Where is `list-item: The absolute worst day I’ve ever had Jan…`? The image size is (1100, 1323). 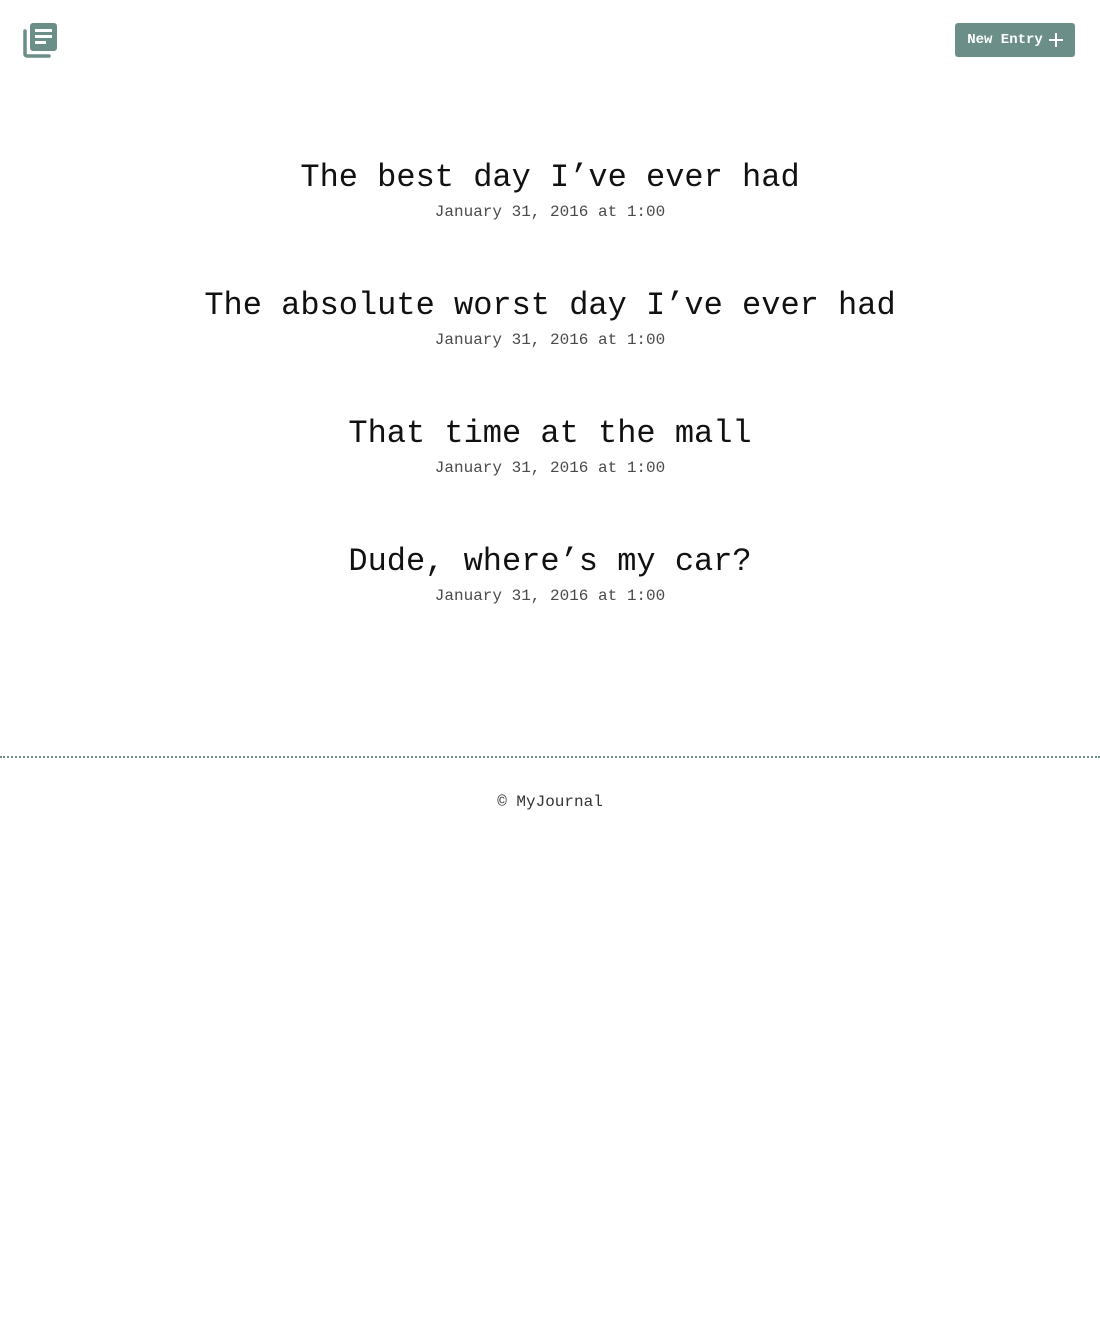 list-item: The absolute worst day I’ve ever had Jan… is located at coordinates (550, 348).